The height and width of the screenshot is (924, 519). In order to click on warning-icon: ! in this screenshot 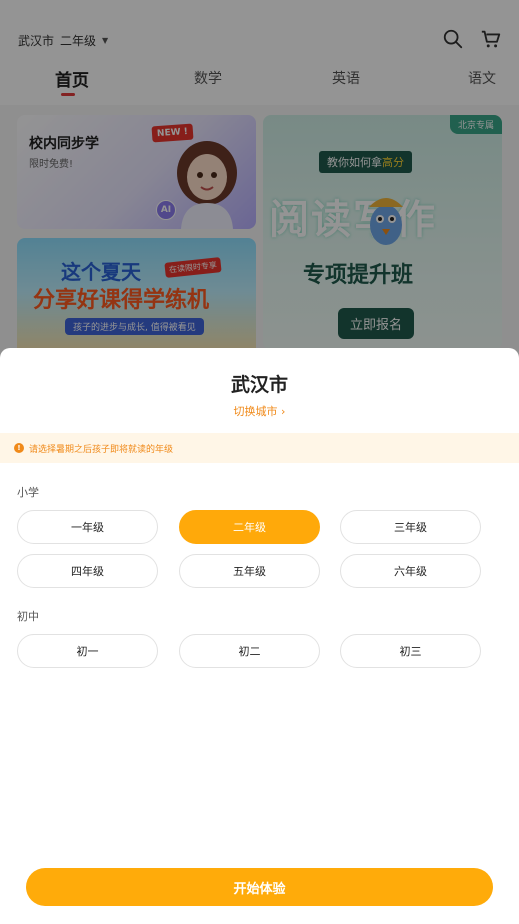, I will do `click(19, 448)`.